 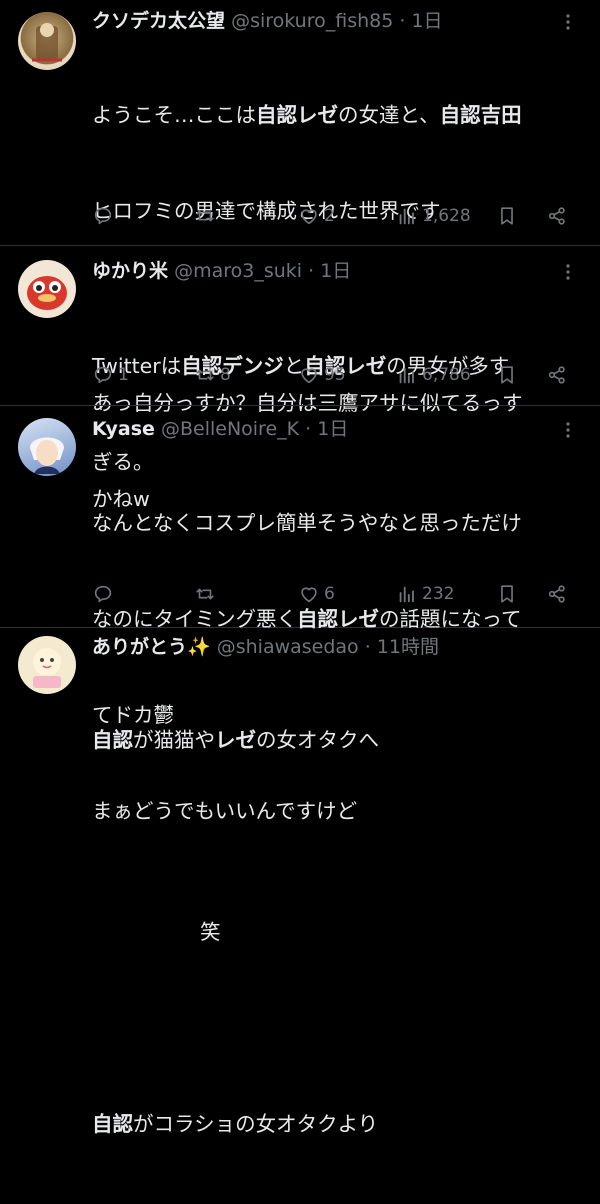 I want to click on action-bar: 2 1,628, so click(x=335, y=216).